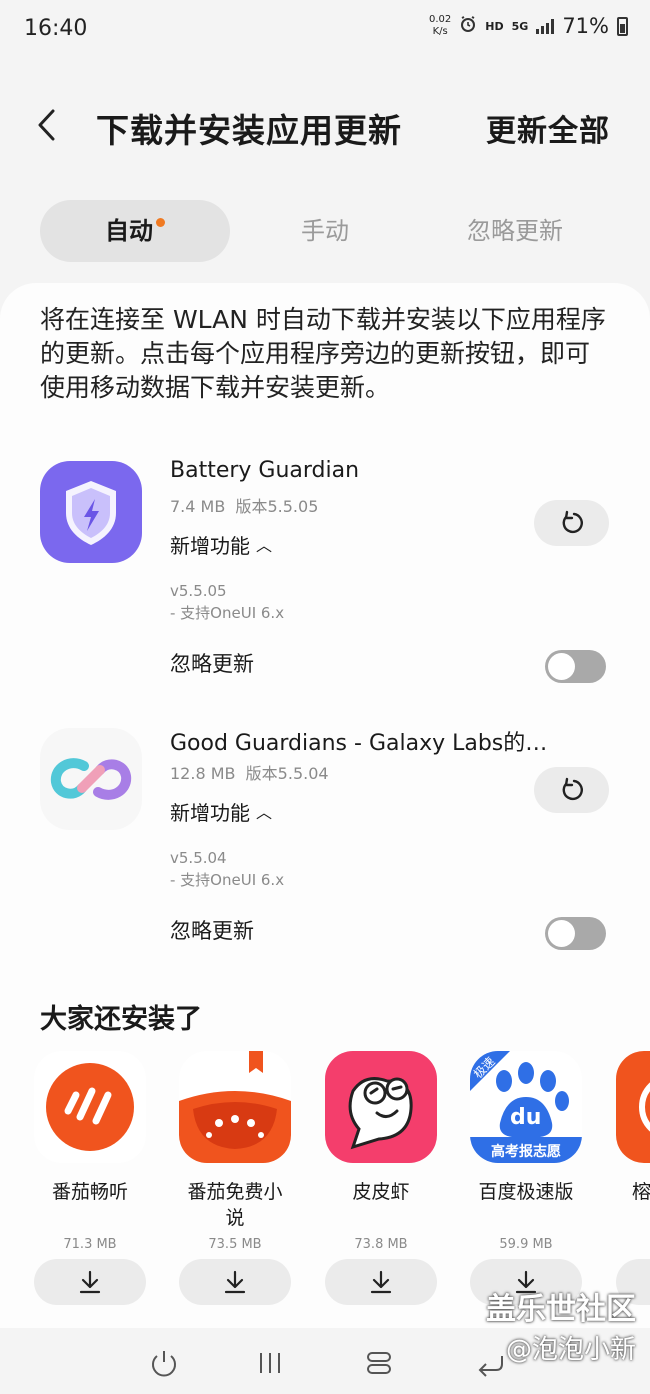  What do you see at coordinates (381, 1192) in the screenshot?
I see `app-name: 皮皮虾` at bounding box center [381, 1192].